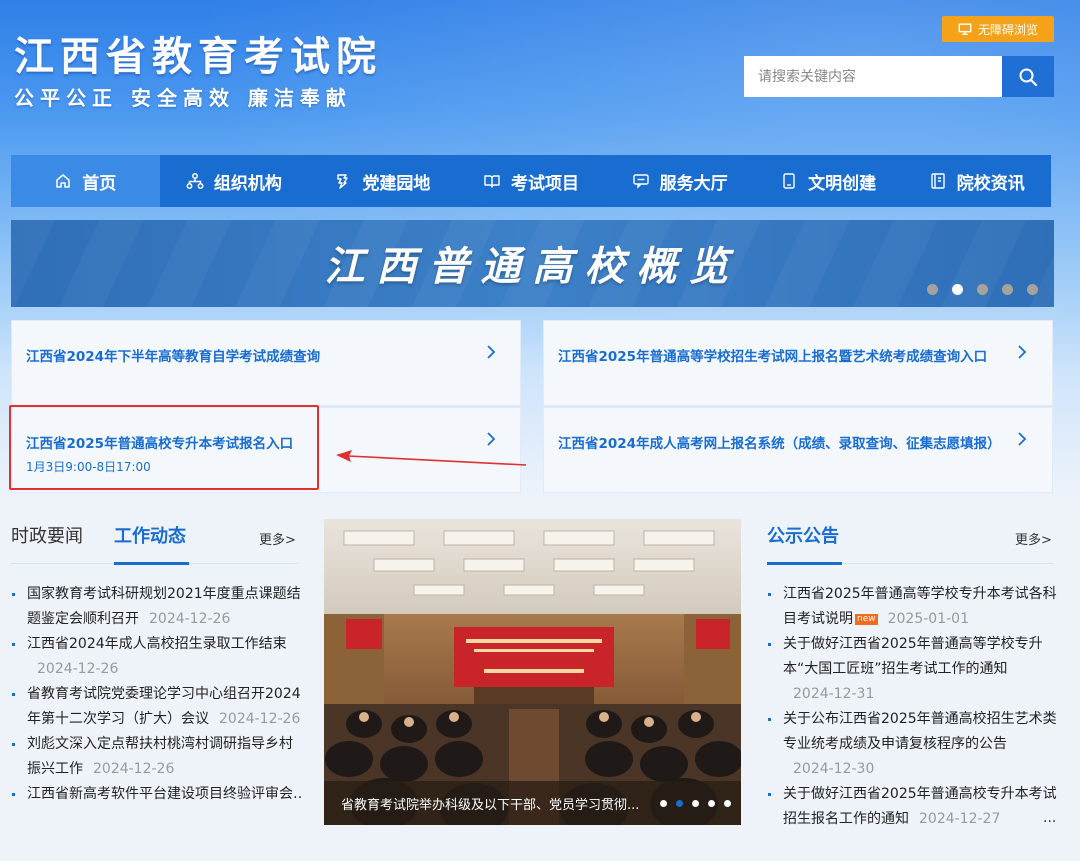  I want to click on nav-item-home: 首页, so click(85, 181).